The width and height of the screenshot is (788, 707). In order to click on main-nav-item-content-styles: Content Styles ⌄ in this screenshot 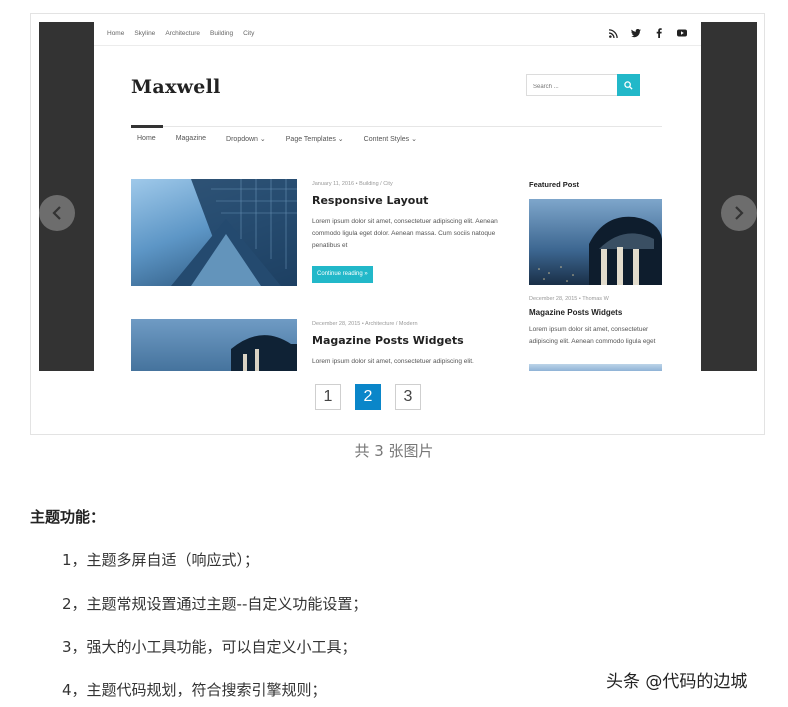, I will do `click(390, 139)`.